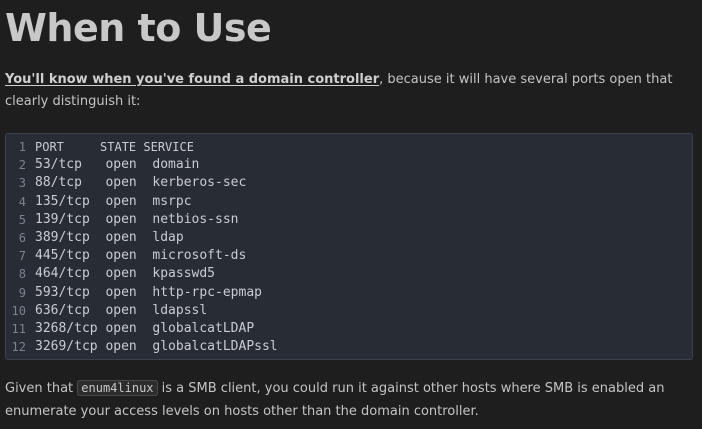 This screenshot has width=702, height=429. I want to click on code-line: 7 445/tcp open microsoft-ds, so click(349, 256).